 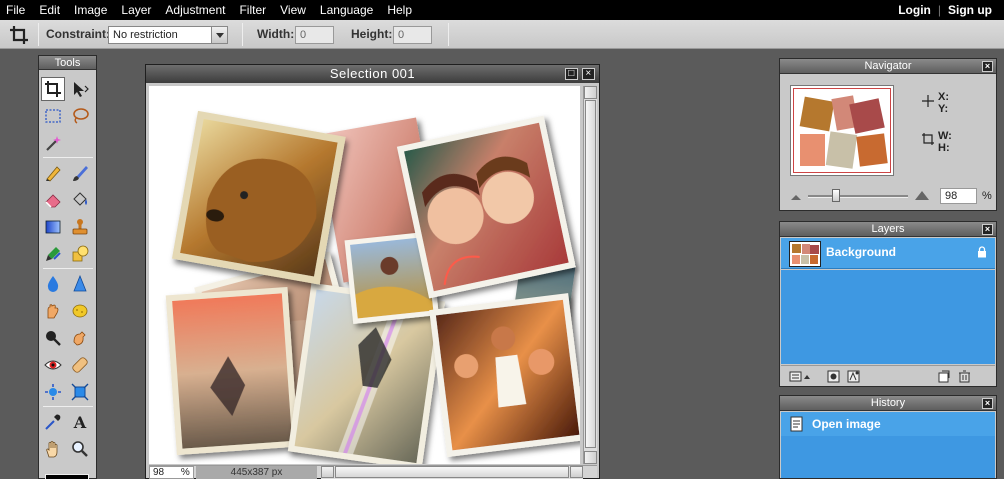 I want to click on shape-tool, so click(x=80, y=254).